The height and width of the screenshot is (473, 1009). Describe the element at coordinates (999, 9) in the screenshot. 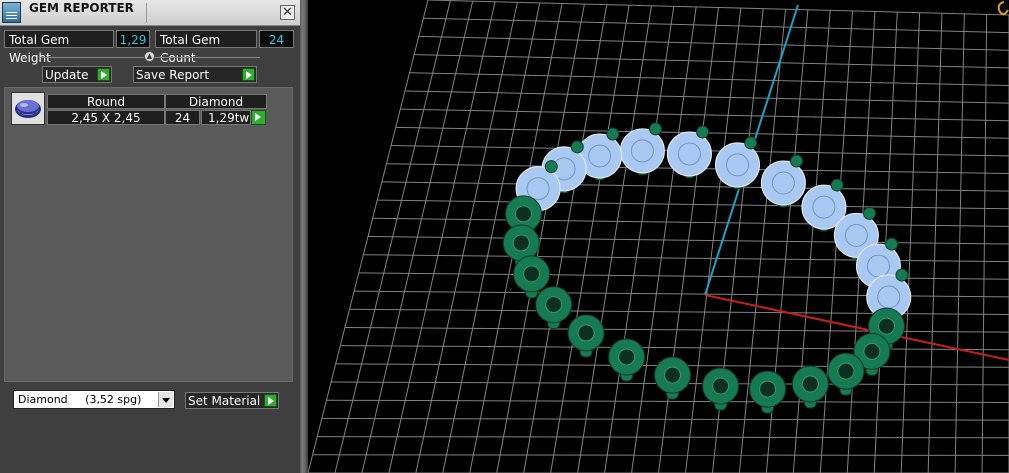

I see `view-cube-icon` at that location.